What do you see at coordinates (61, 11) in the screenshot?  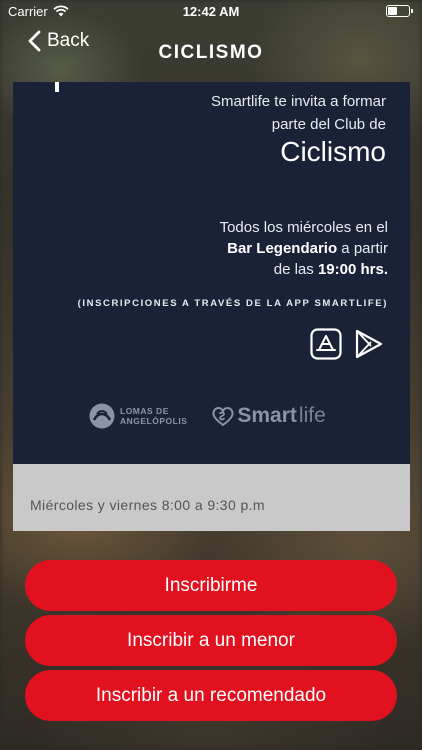 I see `wifi-icon` at bounding box center [61, 11].